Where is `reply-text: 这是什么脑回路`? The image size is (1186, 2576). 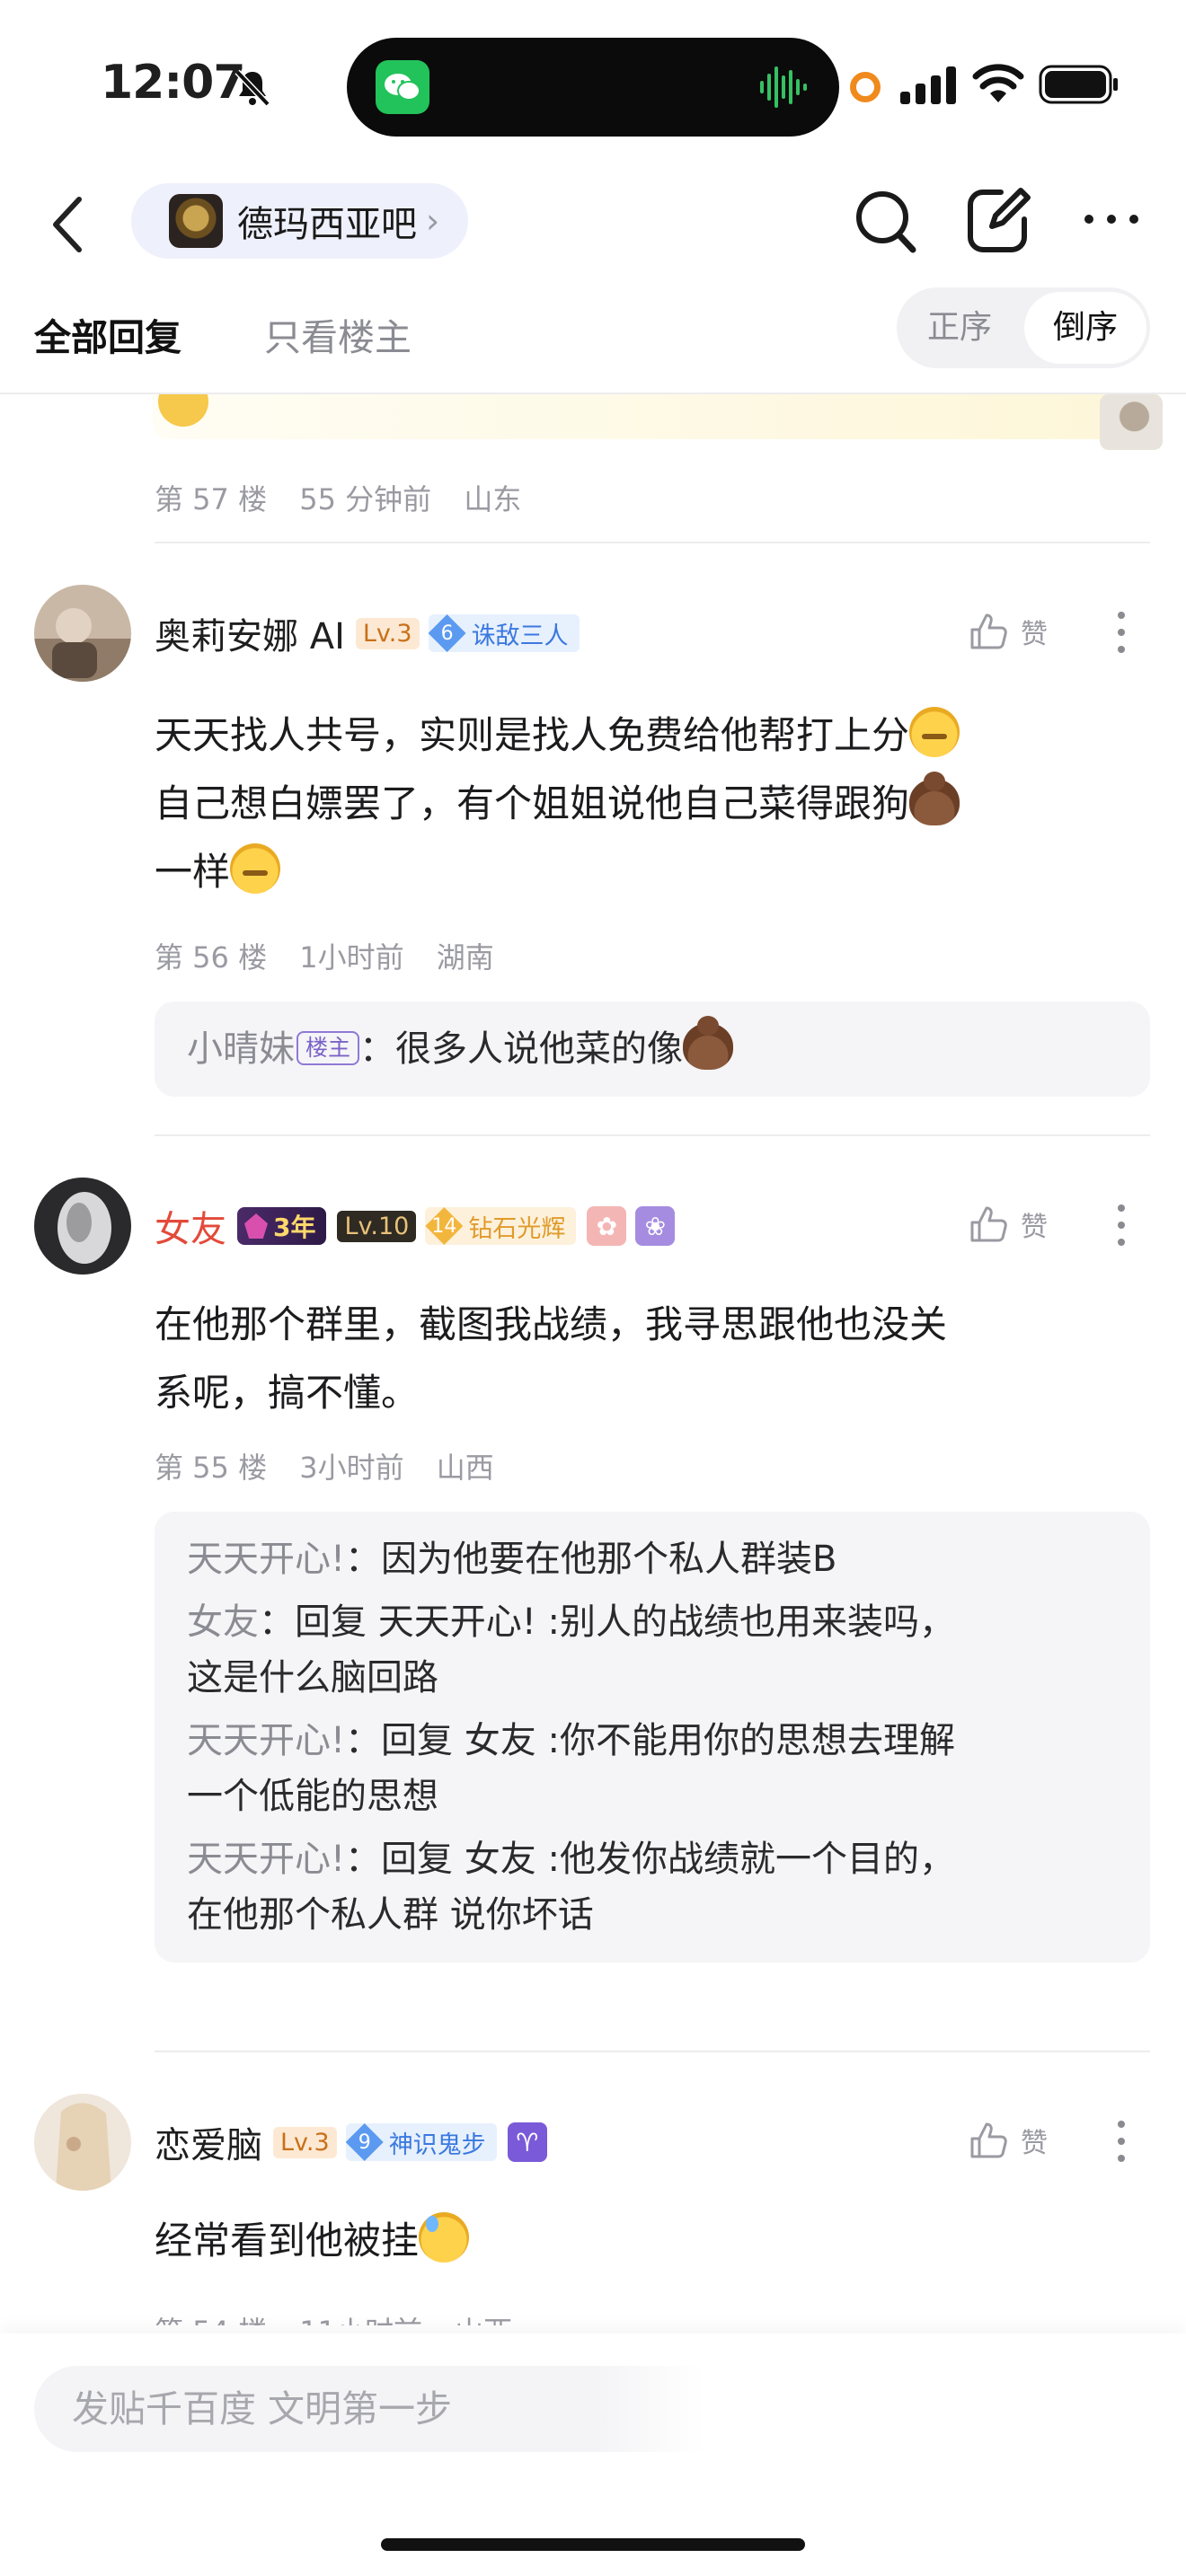
reply-text: 这是什么脑回路 is located at coordinates (312, 1677).